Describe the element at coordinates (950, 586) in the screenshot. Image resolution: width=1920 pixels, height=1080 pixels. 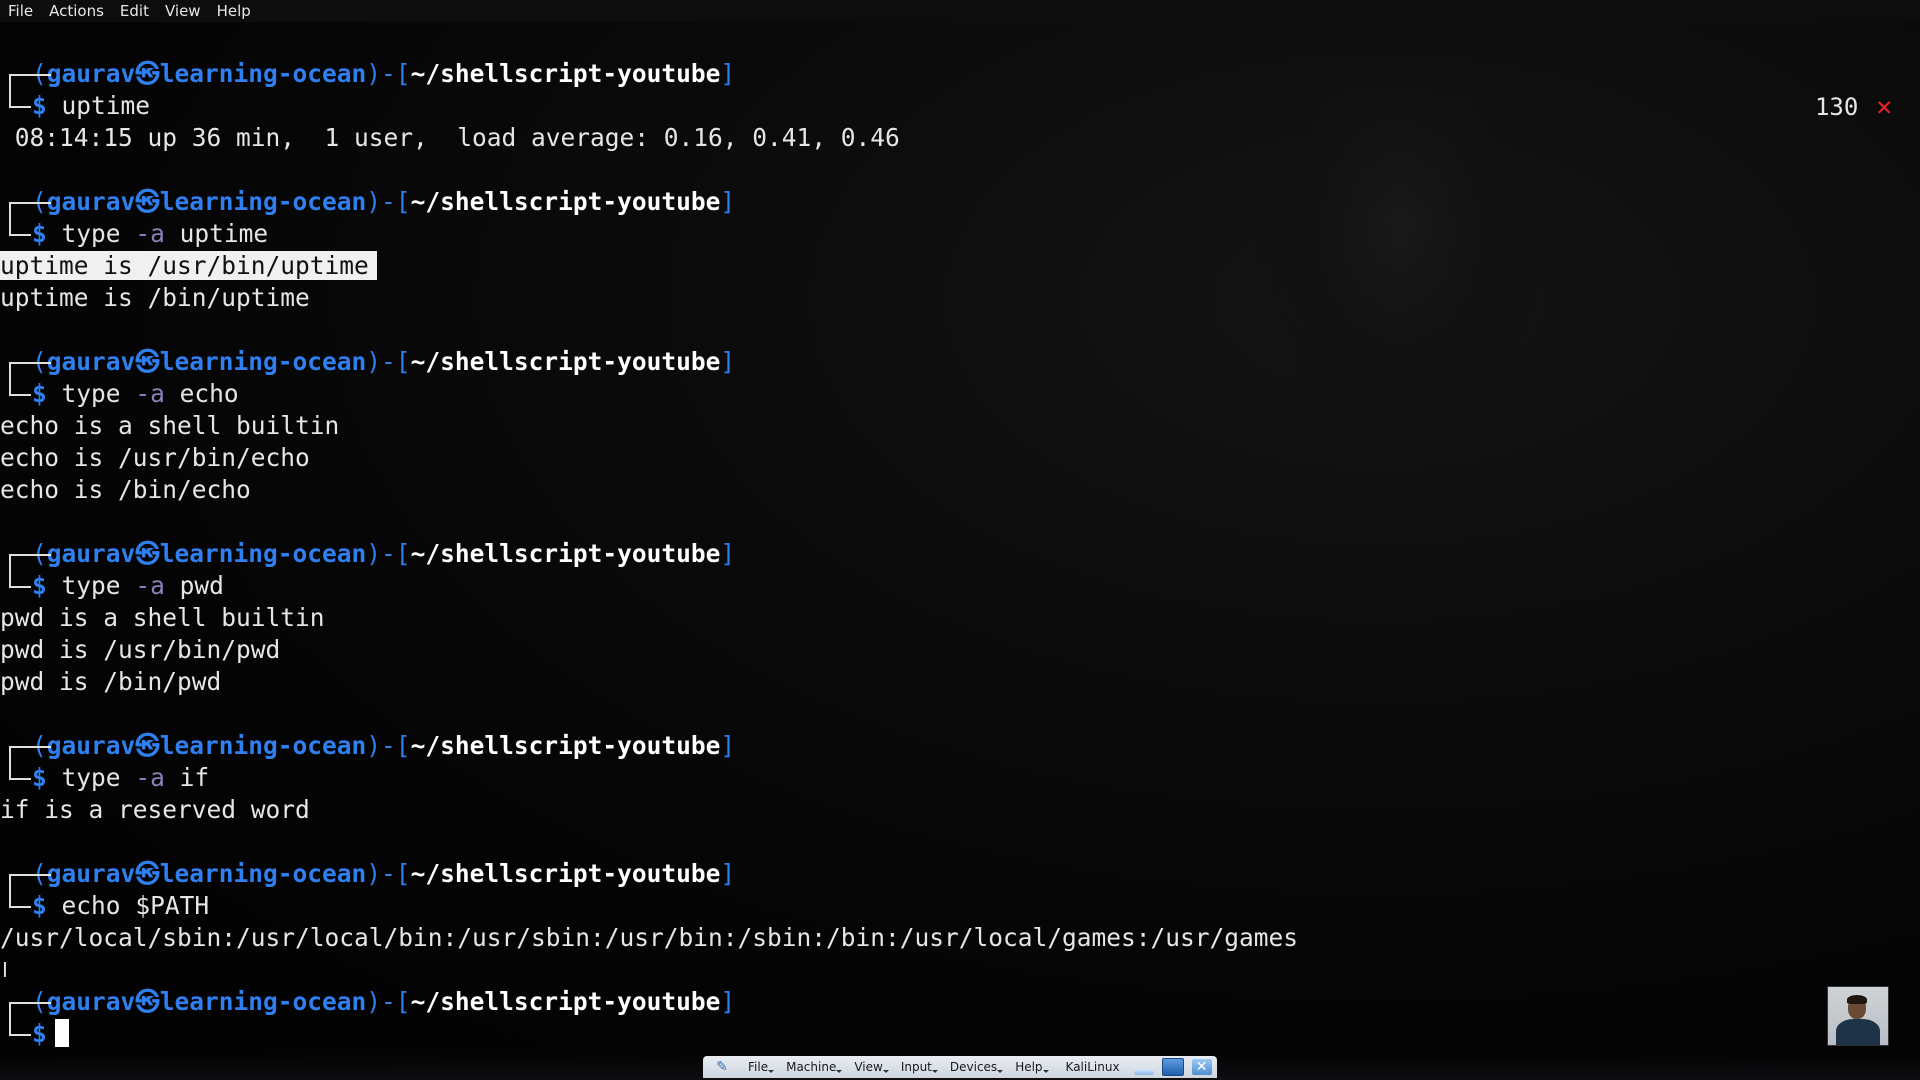
I see `command-line: $ type -a pwd` at that location.